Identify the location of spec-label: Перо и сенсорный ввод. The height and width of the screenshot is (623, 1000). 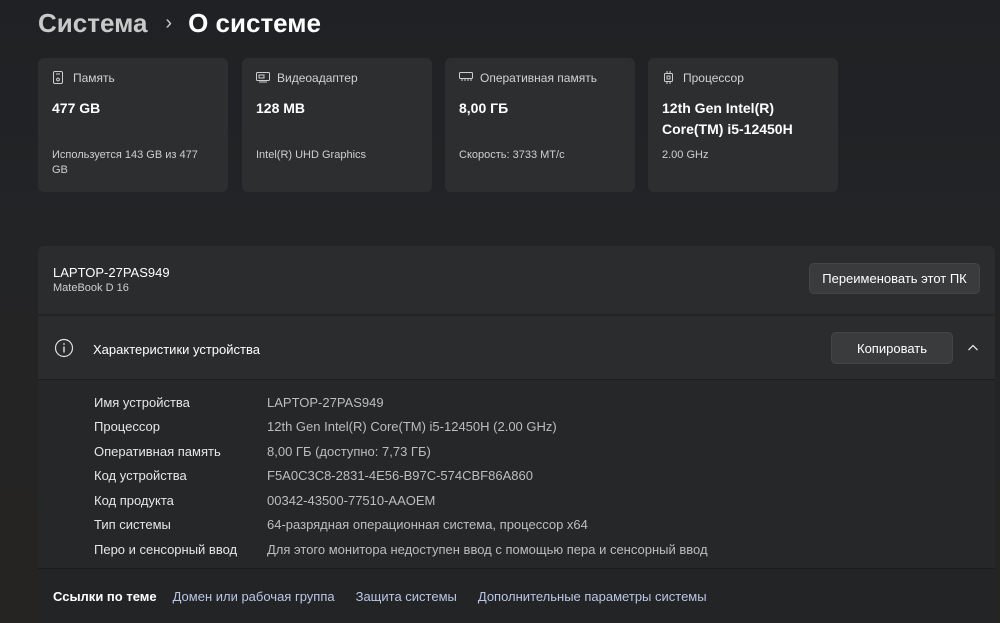
(166, 549).